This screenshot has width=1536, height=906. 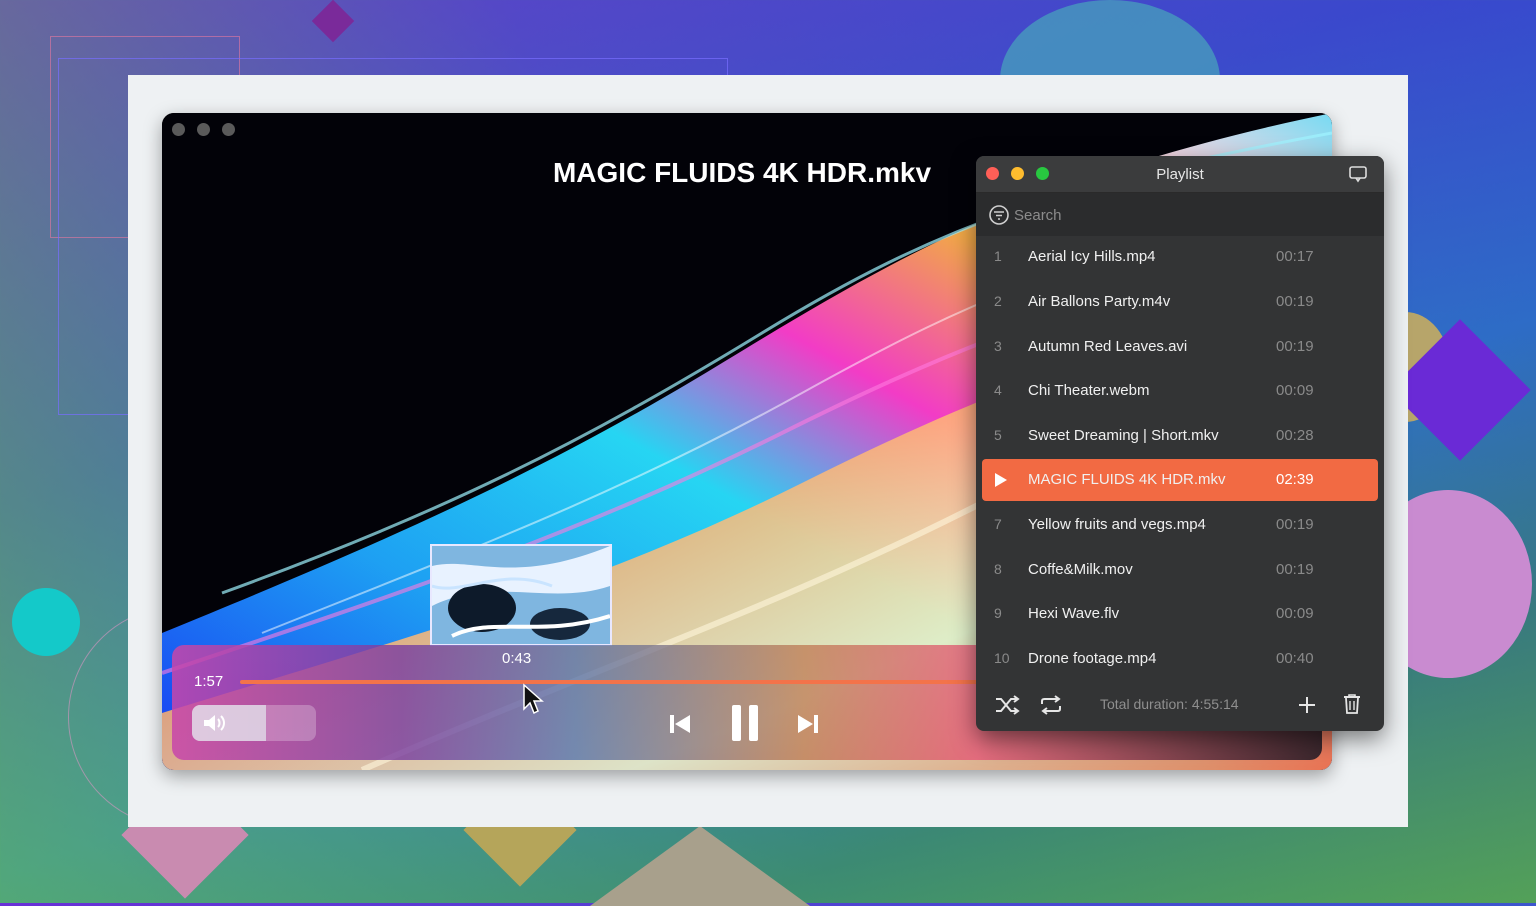 I want to click on item-title: Drone footage.mp4, so click(x=1092, y=658).